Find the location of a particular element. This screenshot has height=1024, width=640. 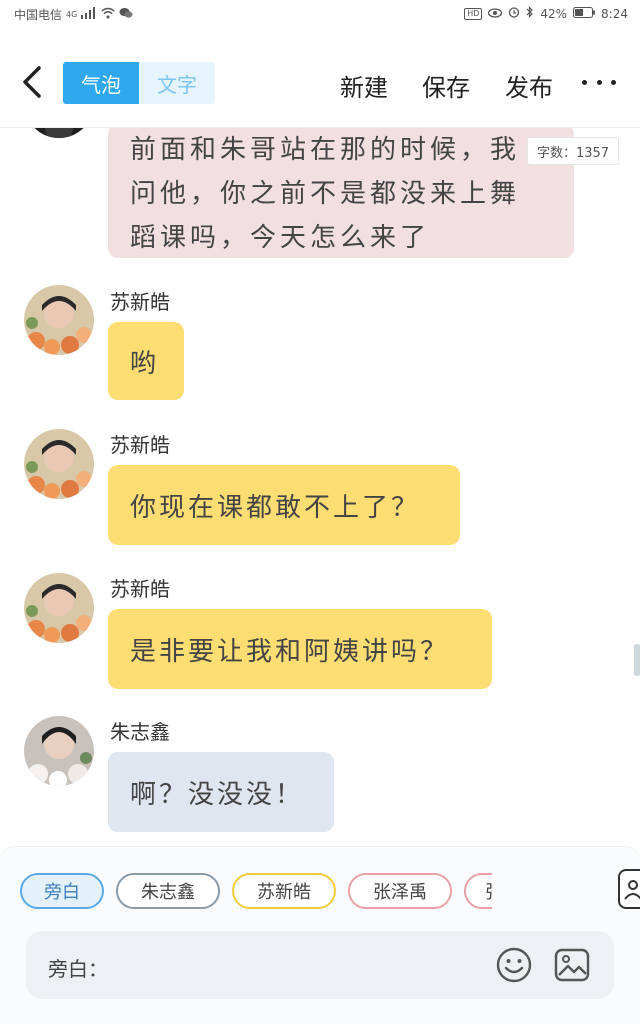

avatar-zhu-zhixin is located at coordinates (59, 751).